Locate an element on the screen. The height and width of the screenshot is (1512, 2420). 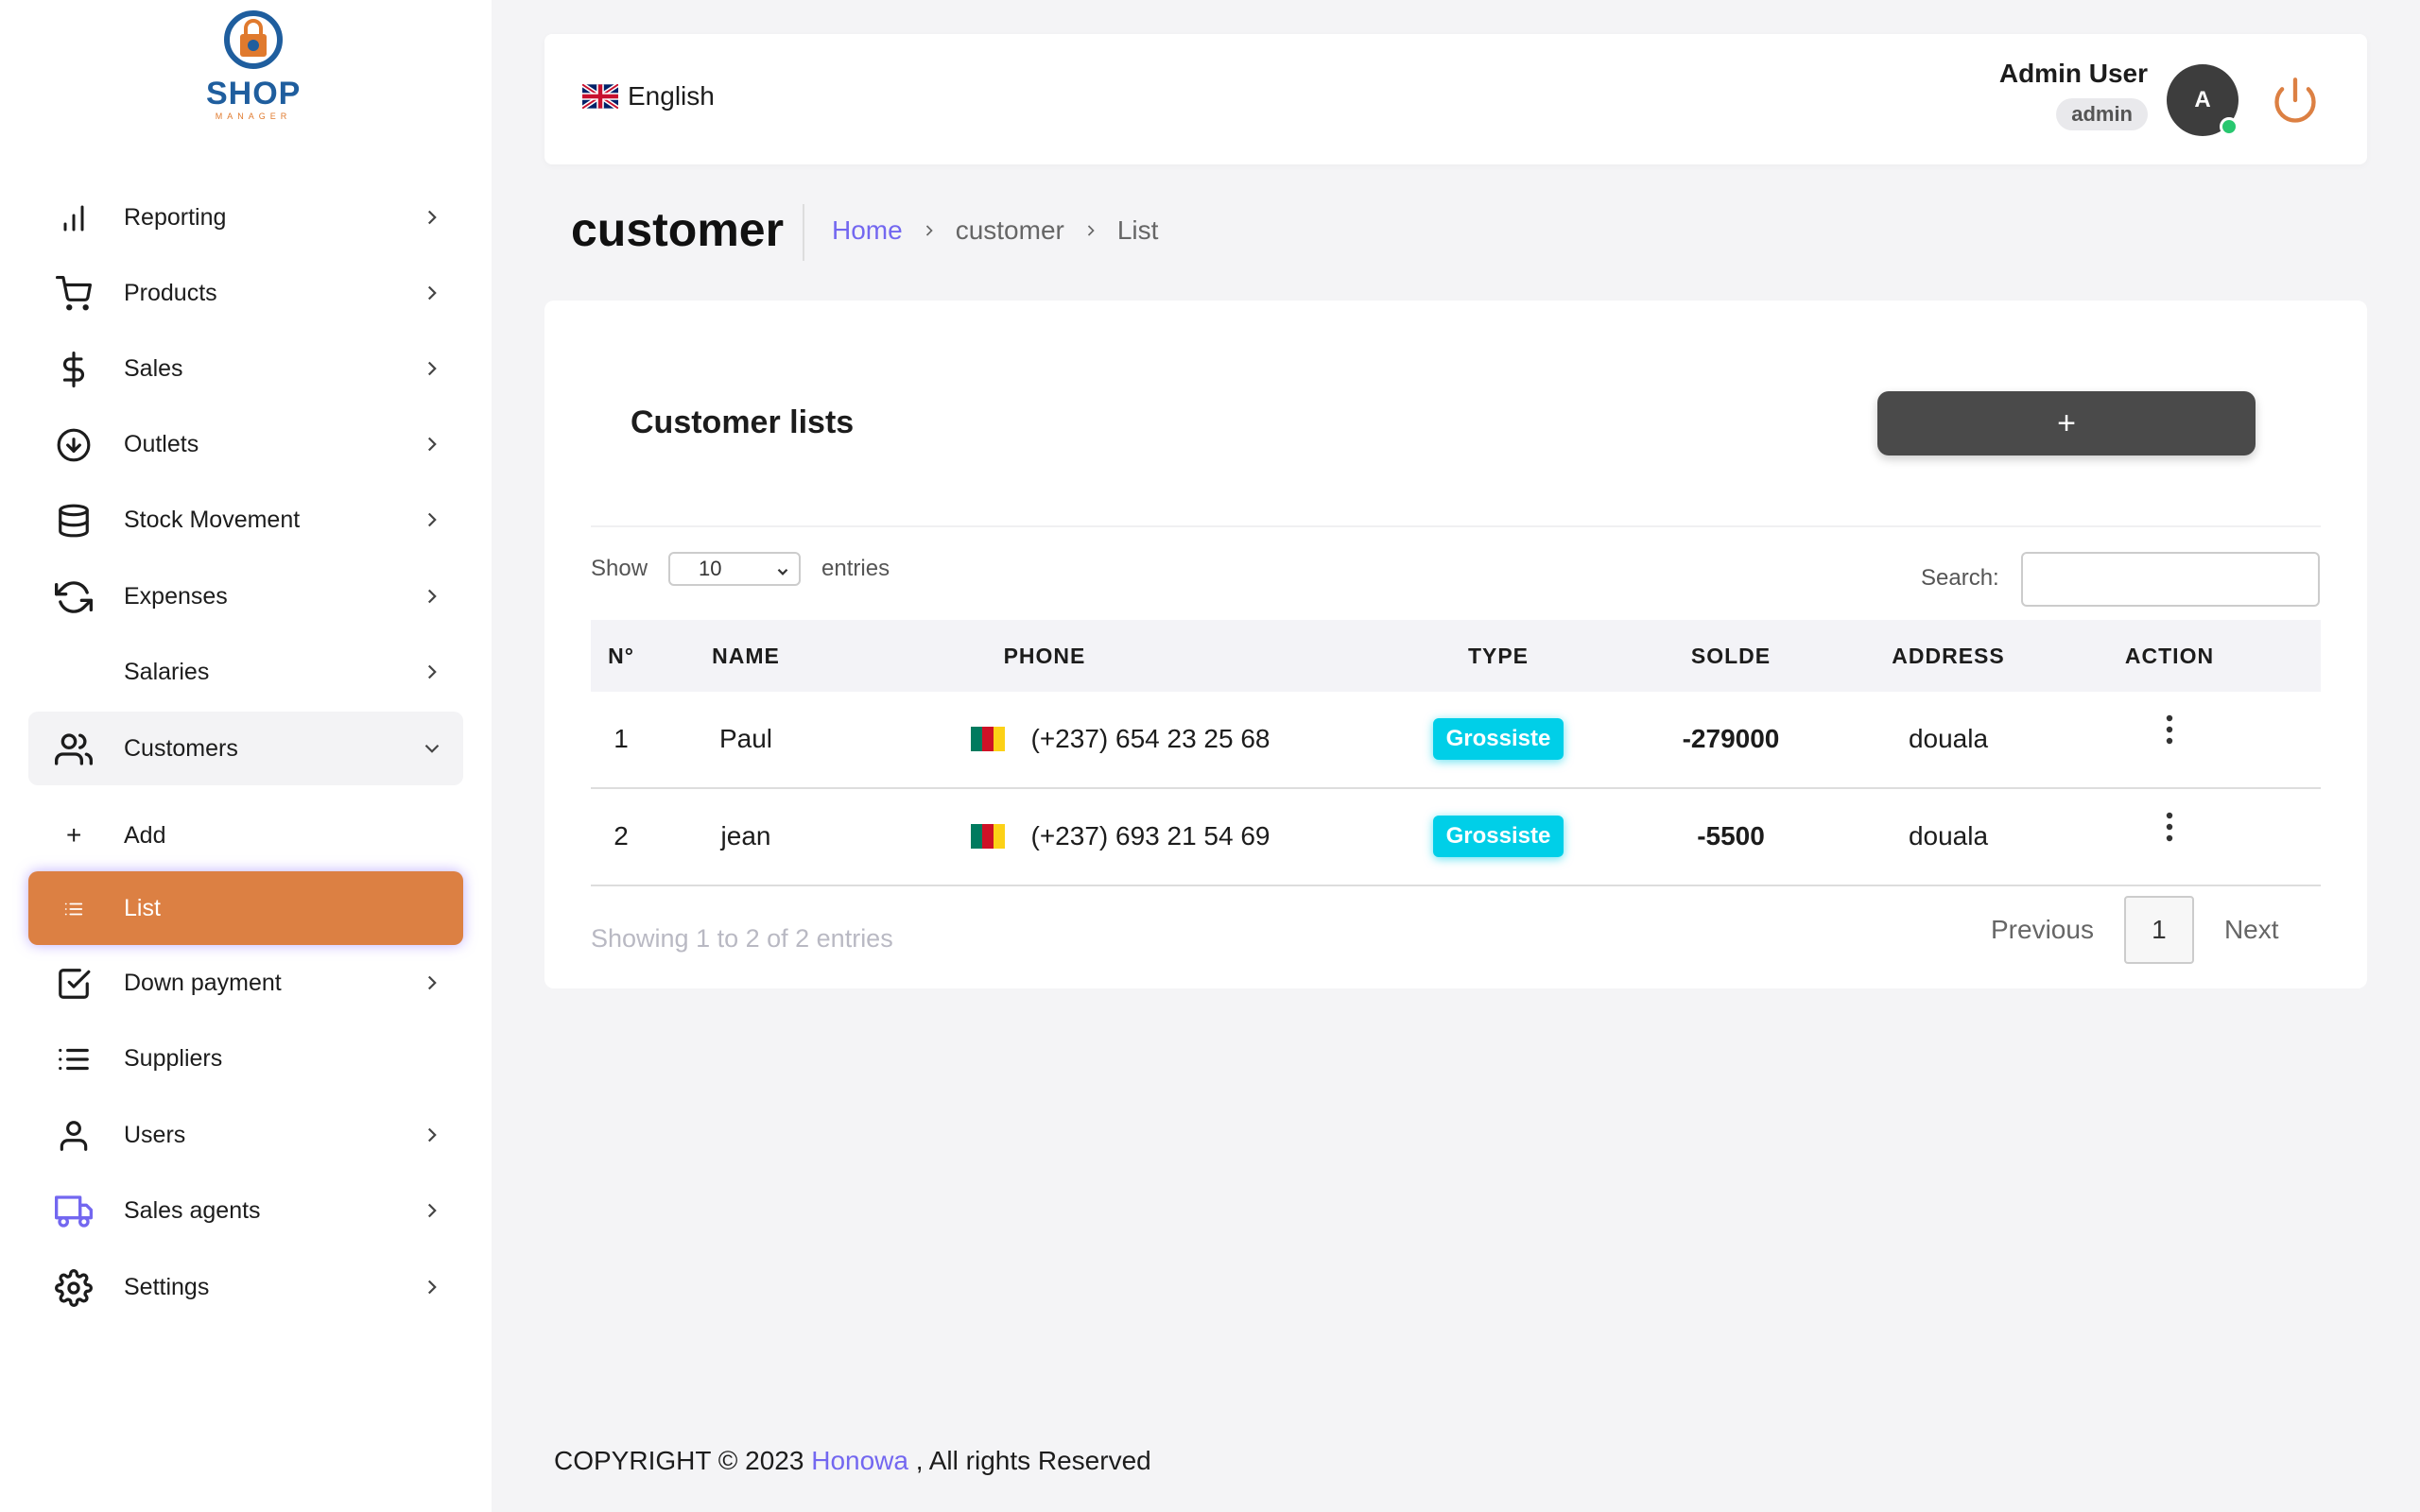
sidebar-item-down-payment: Down payment is located at coordinates (245, 983).